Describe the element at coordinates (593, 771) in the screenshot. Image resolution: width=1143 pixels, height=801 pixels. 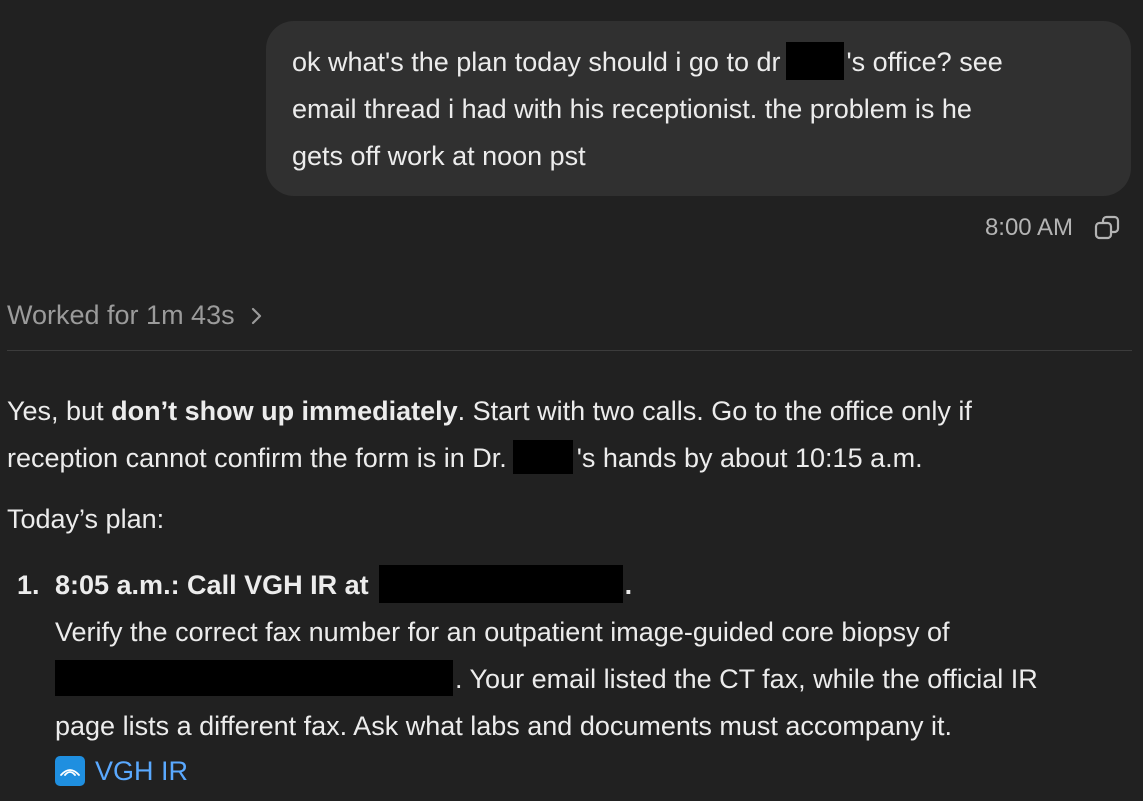
I see `source-link: VGH IR` at that location.